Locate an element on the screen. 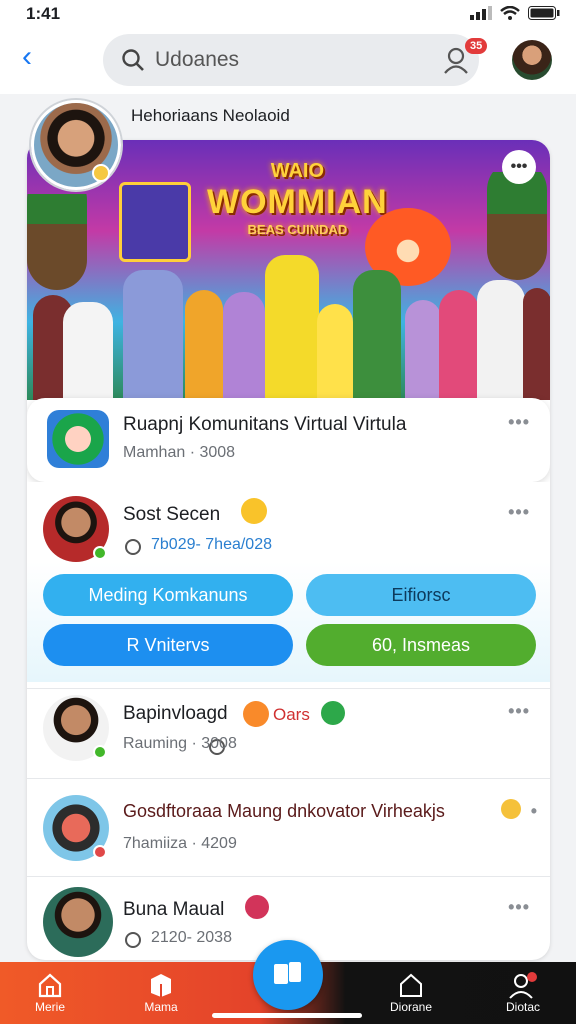 This screenshot has width=576, height=1024. box-icon is located at coordinates (161, 985).